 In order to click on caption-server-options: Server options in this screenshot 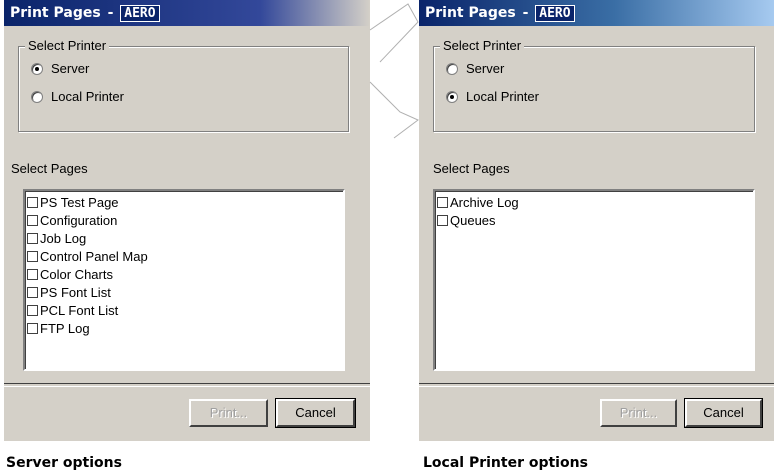, I will do `click(64, 463)`.